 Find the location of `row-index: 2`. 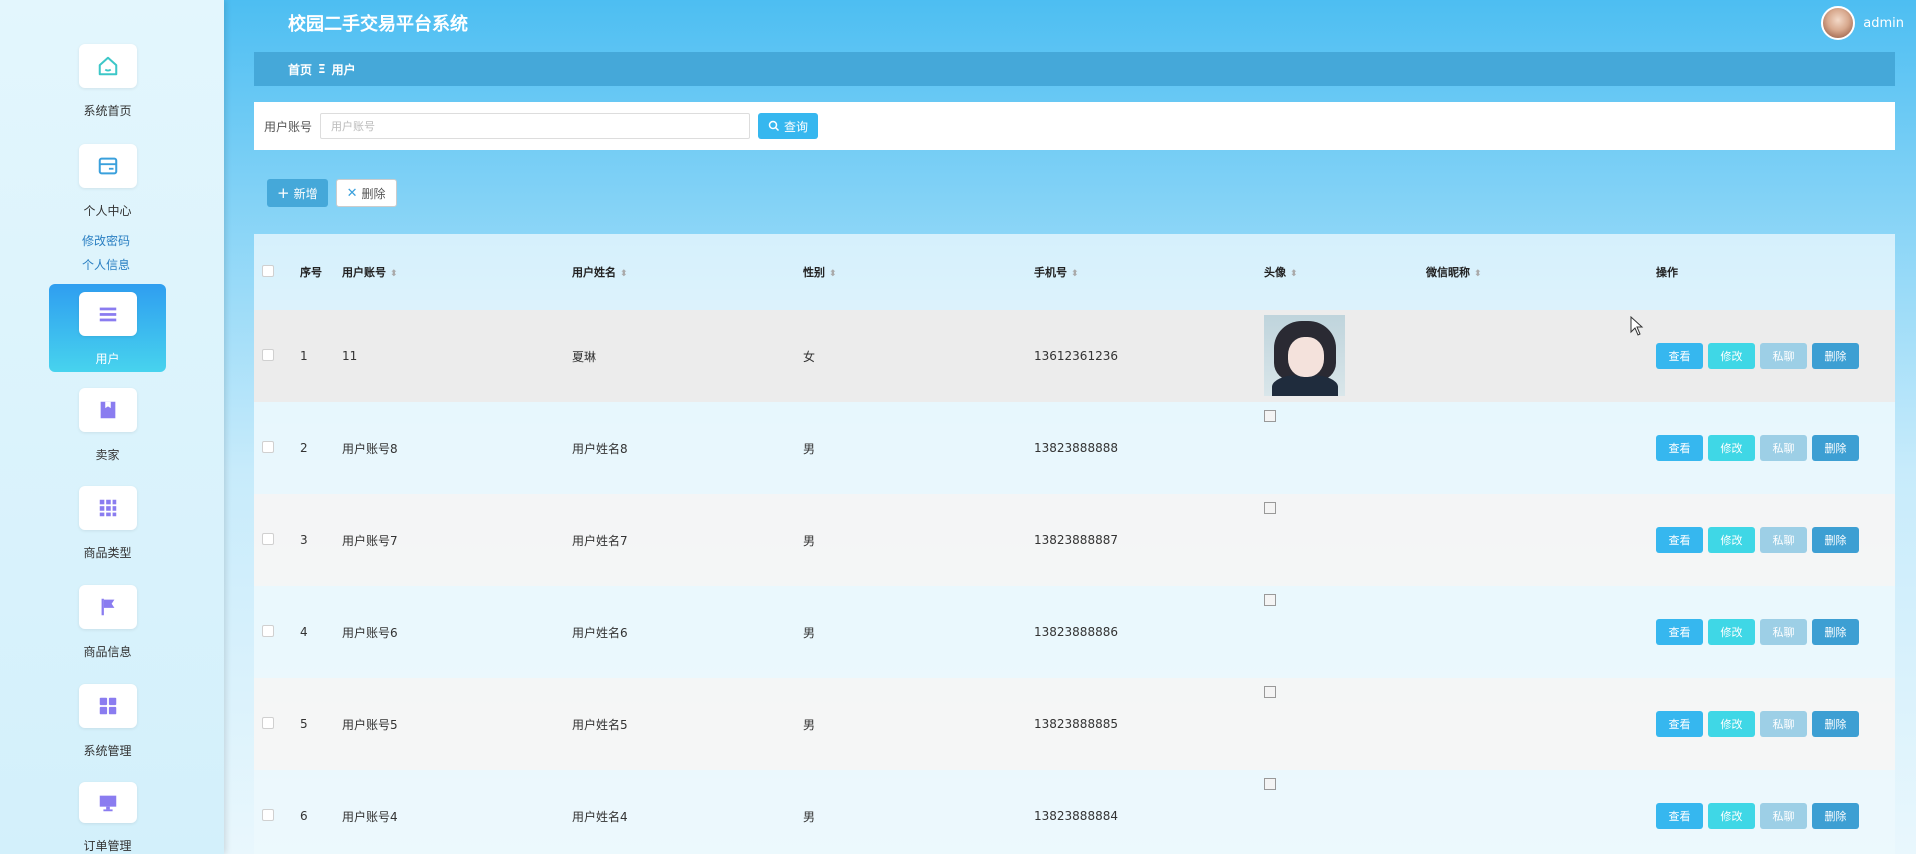

row-index: 2 is located at coordinates (304, 448).